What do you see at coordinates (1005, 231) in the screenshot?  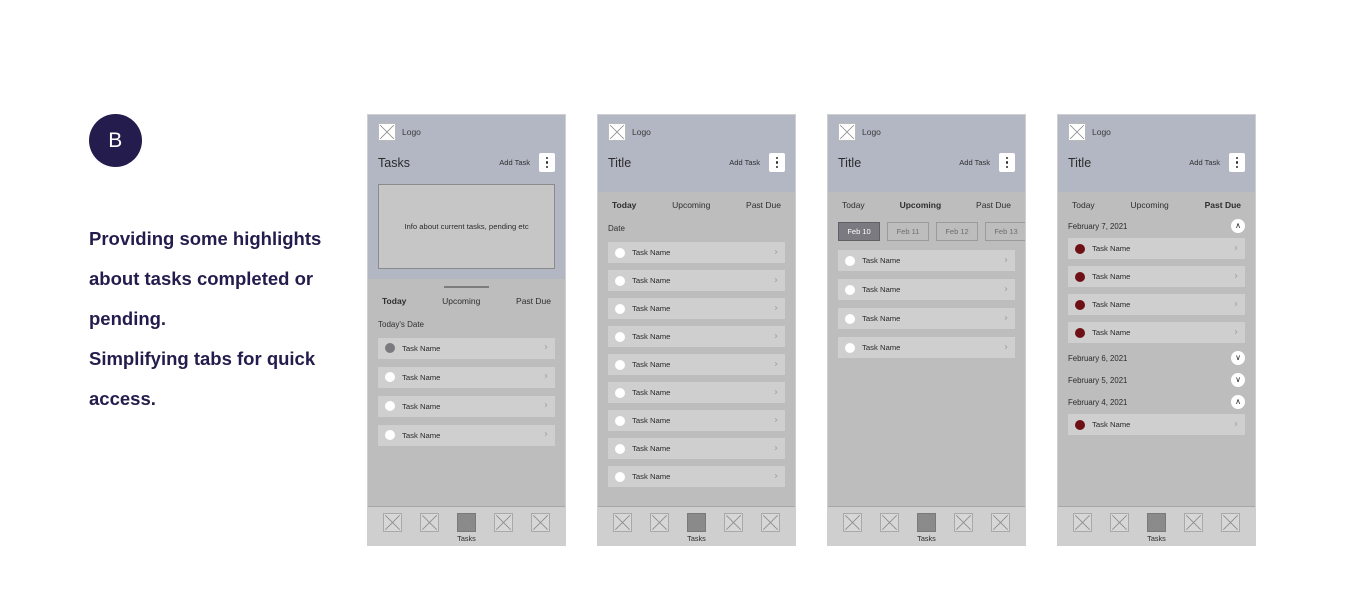 I see `date-chip: Feb 13` at bounding box center [1005, 231].